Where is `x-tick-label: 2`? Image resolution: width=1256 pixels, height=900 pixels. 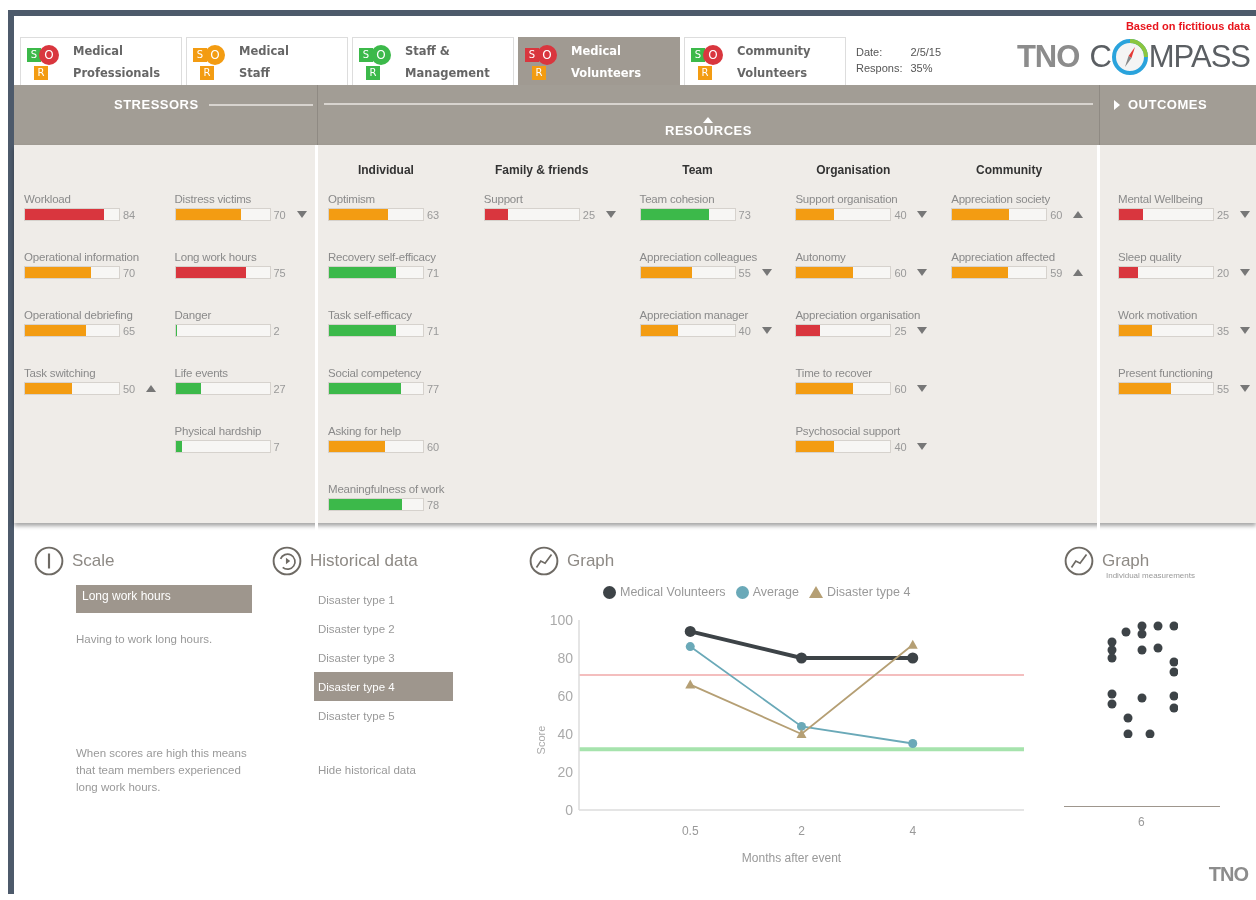 x-tick-label: 2 is located at coordinates (801, 831).